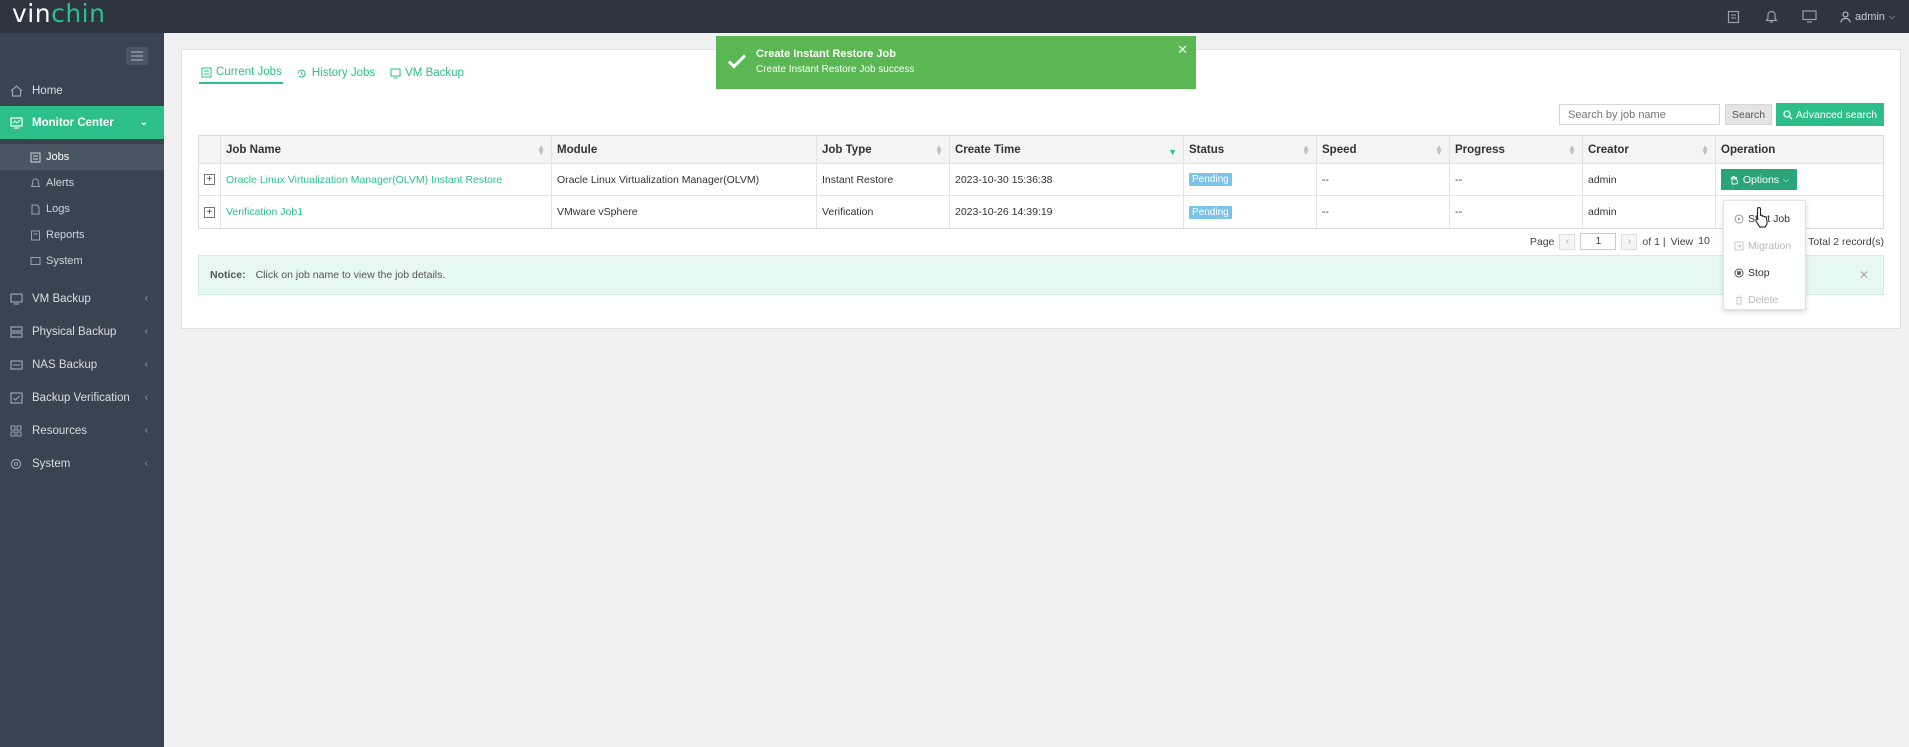  What do you see at coordinates (82, 183) in the screenshot?
I see `sidebar-subitem-alerts: Alerts` at bounding box center [82, 183].